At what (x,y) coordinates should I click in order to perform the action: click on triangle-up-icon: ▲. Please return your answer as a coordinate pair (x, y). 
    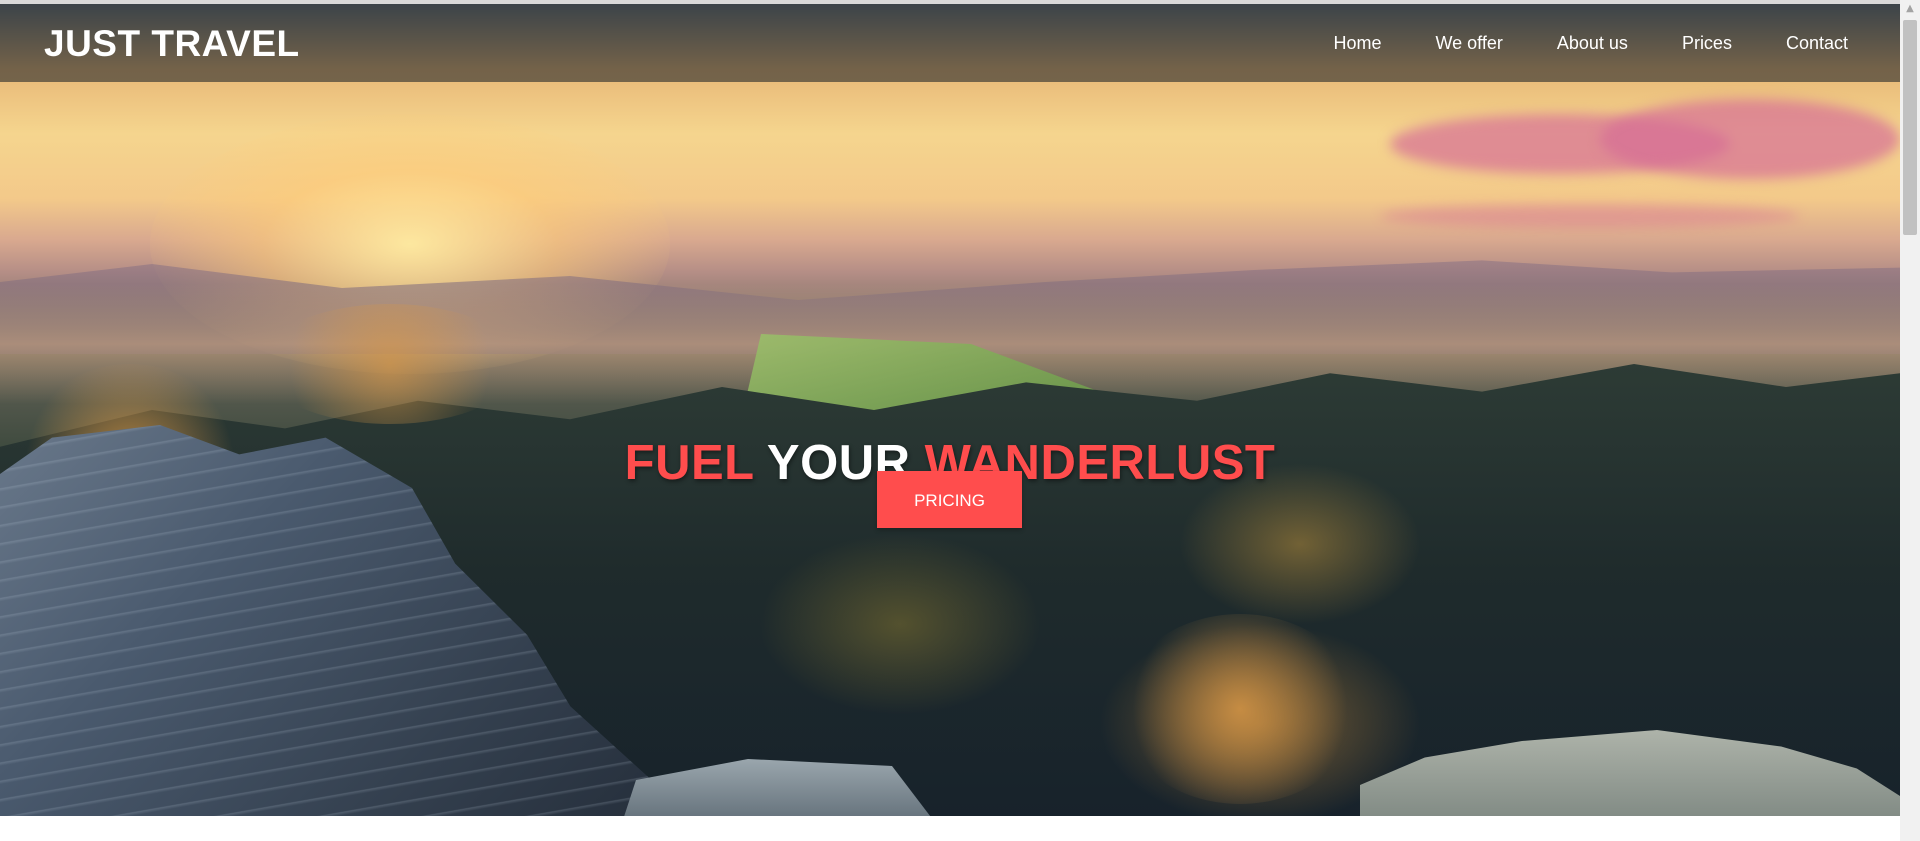
    Looking at the image, I should click on (1910, 9).